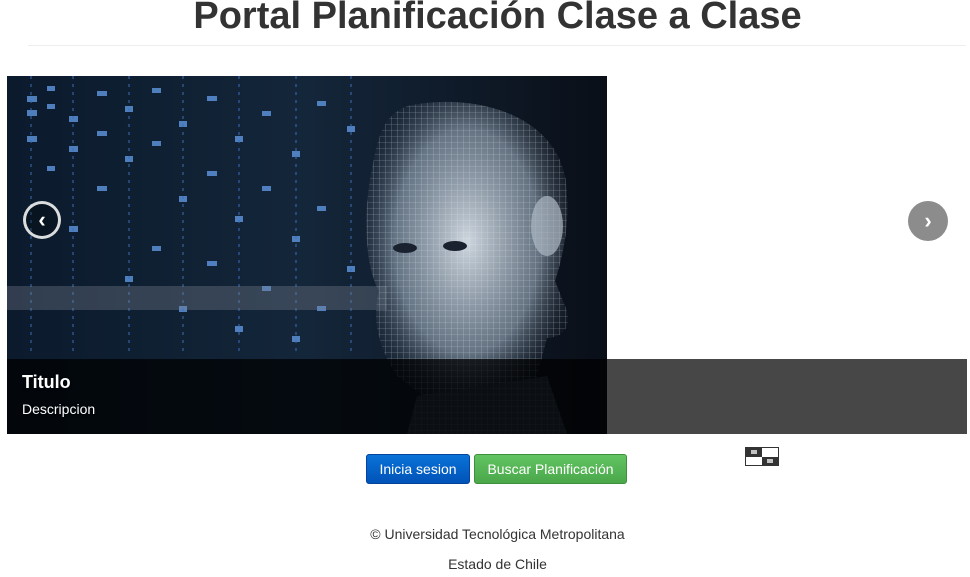  What do you see at coordinates (487, 396) in the screenshot?
I see `carousel-caption` at bounding box center [487, 396].